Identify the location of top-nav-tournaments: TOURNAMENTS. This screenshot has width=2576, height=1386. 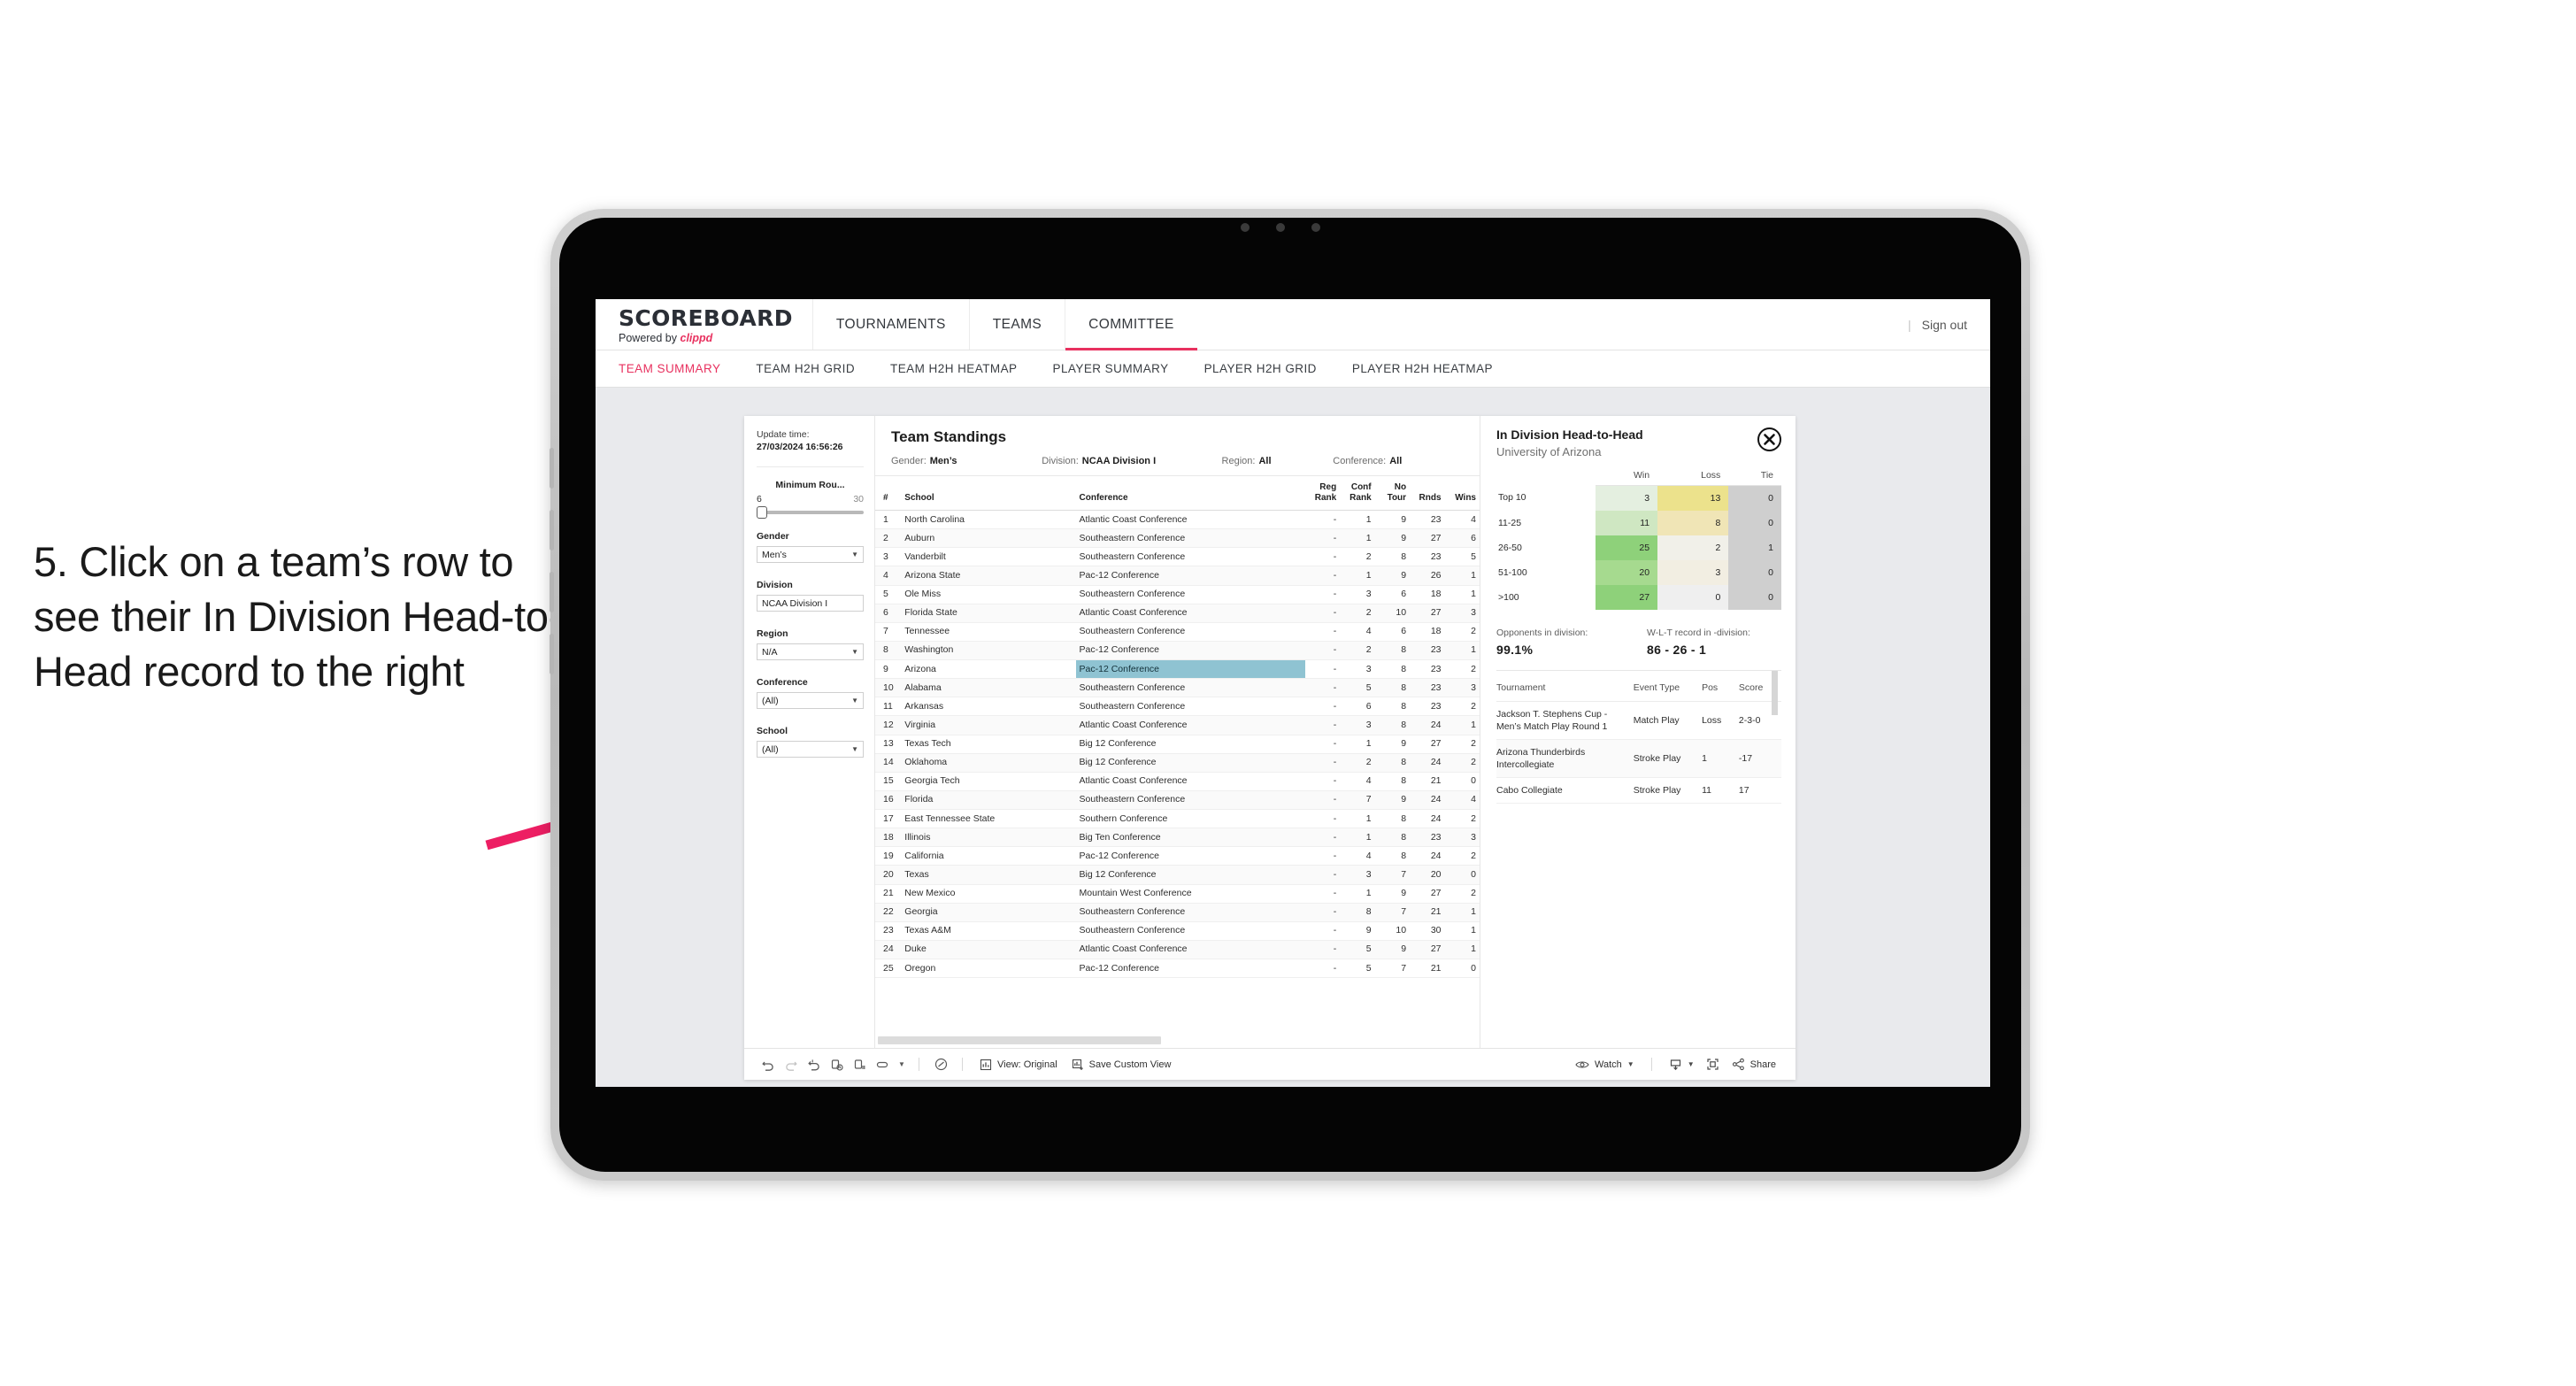
(890, 325).